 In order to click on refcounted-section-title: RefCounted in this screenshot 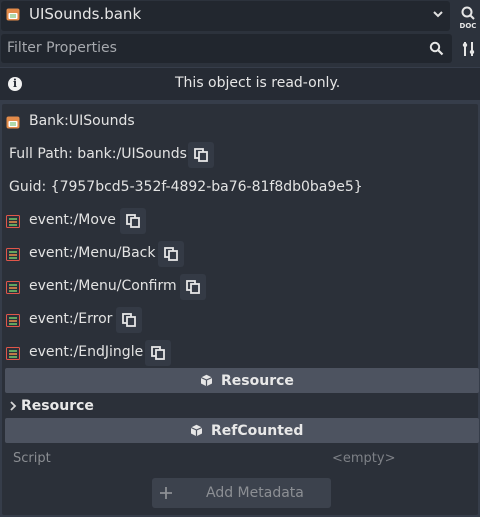, I will do `click(257, 431)`.